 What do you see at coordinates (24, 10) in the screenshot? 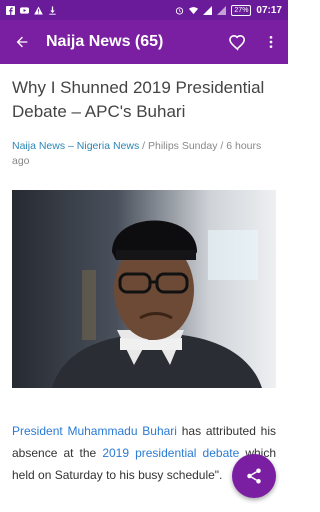
I see `youtube-icon` at bounding box center [24, 10].